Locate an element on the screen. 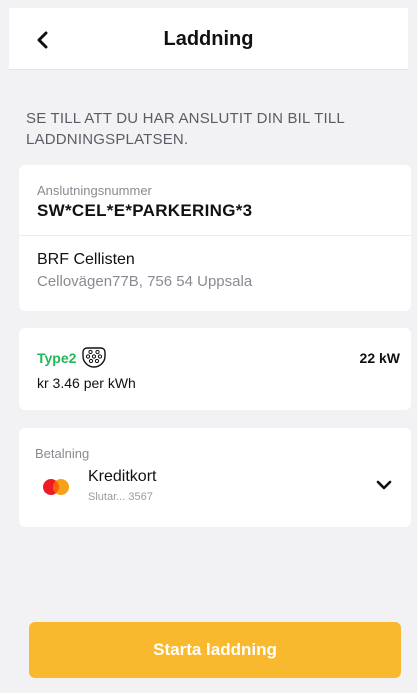 This screenshot has height=693, width=417. card-ending: Slutar... 3567 is located at coordinates (120, 497).